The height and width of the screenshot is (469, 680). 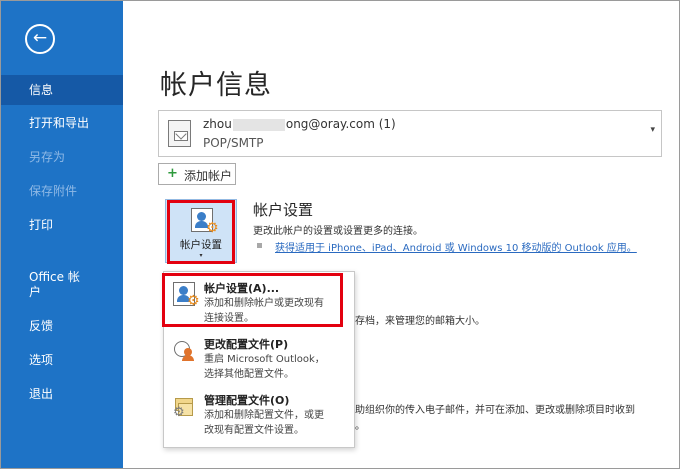 I want to click on sidebar-item-save-as: 另存为, so click(x=47, y=157).